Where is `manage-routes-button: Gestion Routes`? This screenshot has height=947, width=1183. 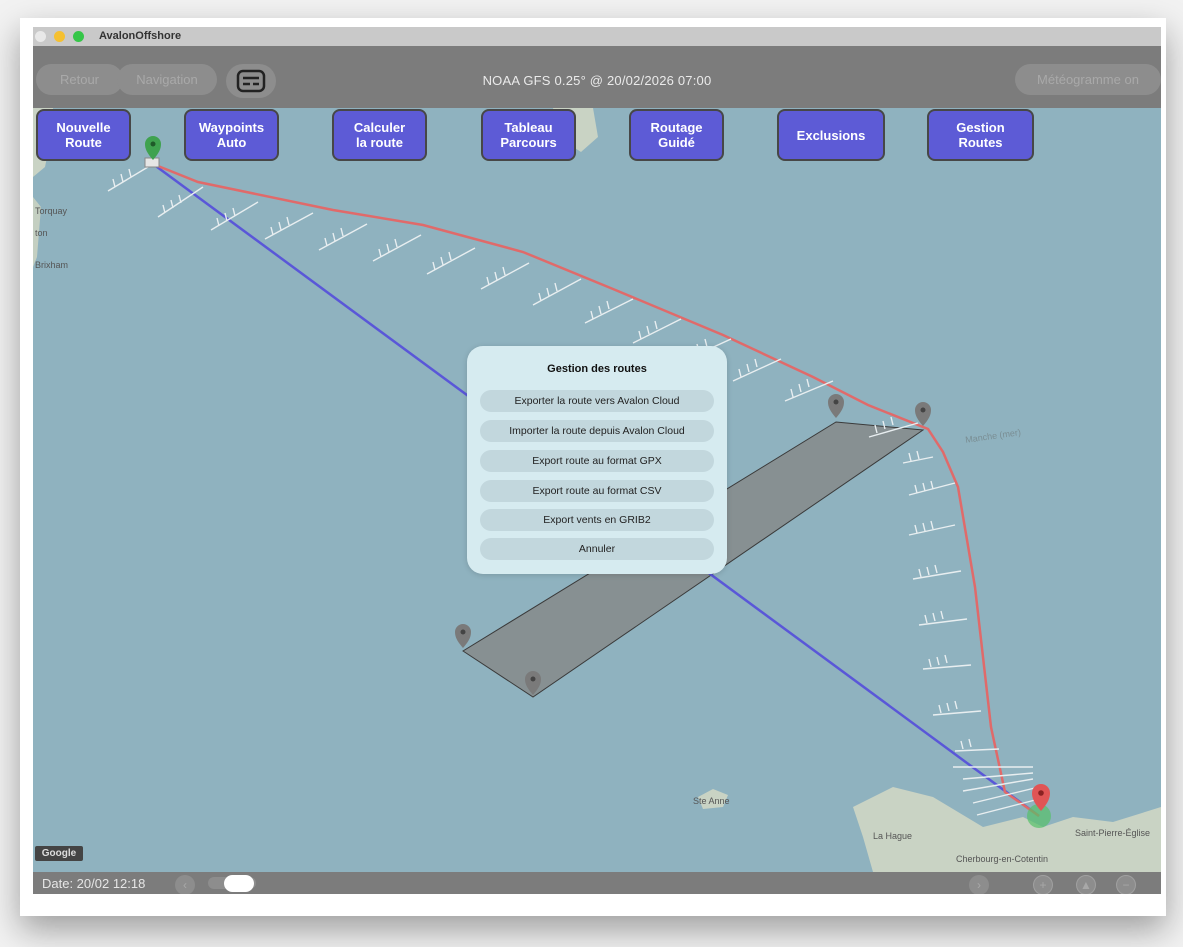 manage-routes-button: Gestion Routes is located at coordinates (980, 135).